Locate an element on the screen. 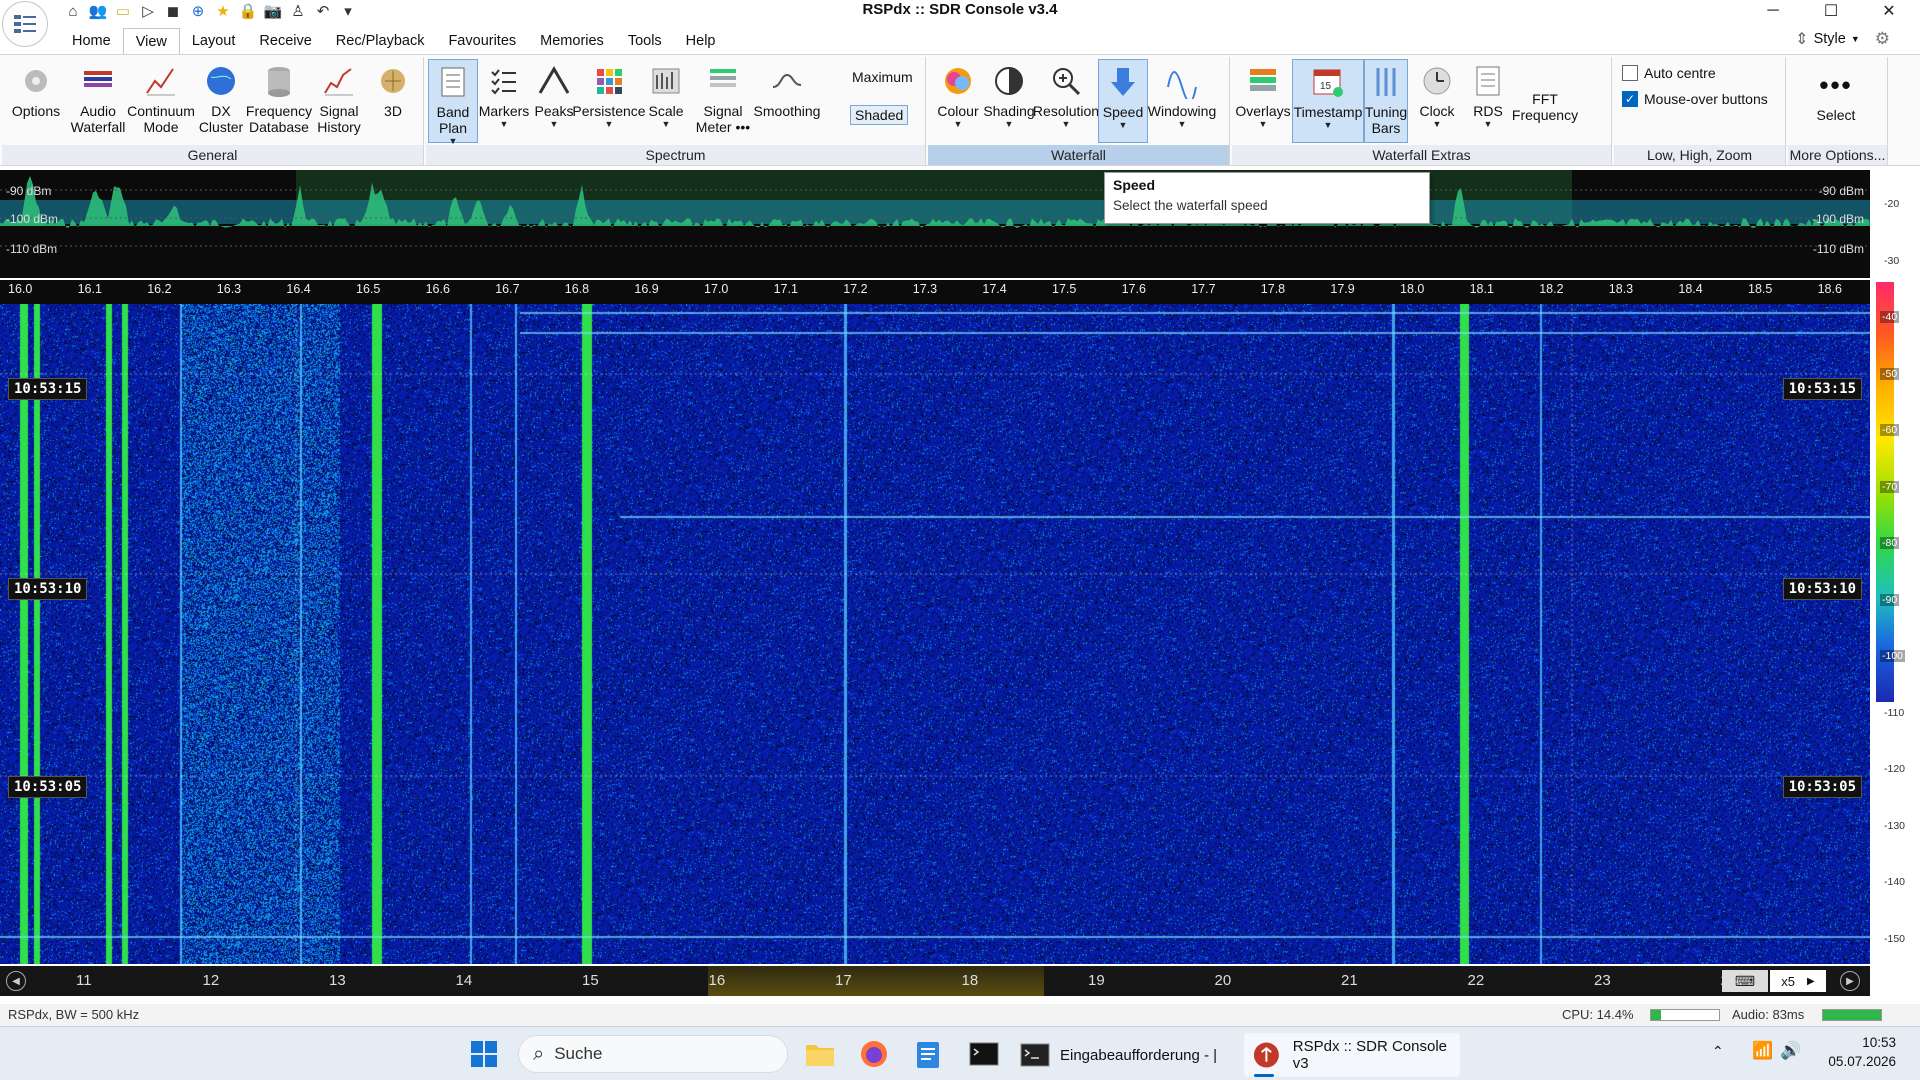  timeline-forward-button: ▶ is located at coordinates (1850, 981).